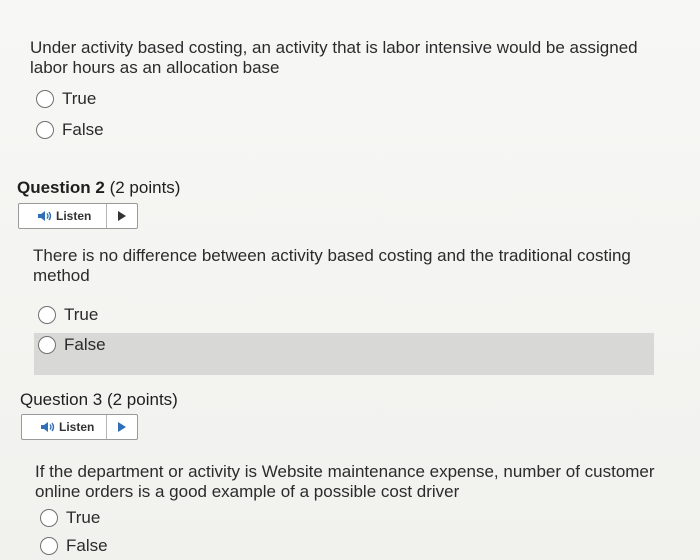 Image resolution: width=700 pixels, height=560 pixels. Describe the element at coordinates (142, 399) in the screenshot. I see `q3-points: (2 points)` at that location.